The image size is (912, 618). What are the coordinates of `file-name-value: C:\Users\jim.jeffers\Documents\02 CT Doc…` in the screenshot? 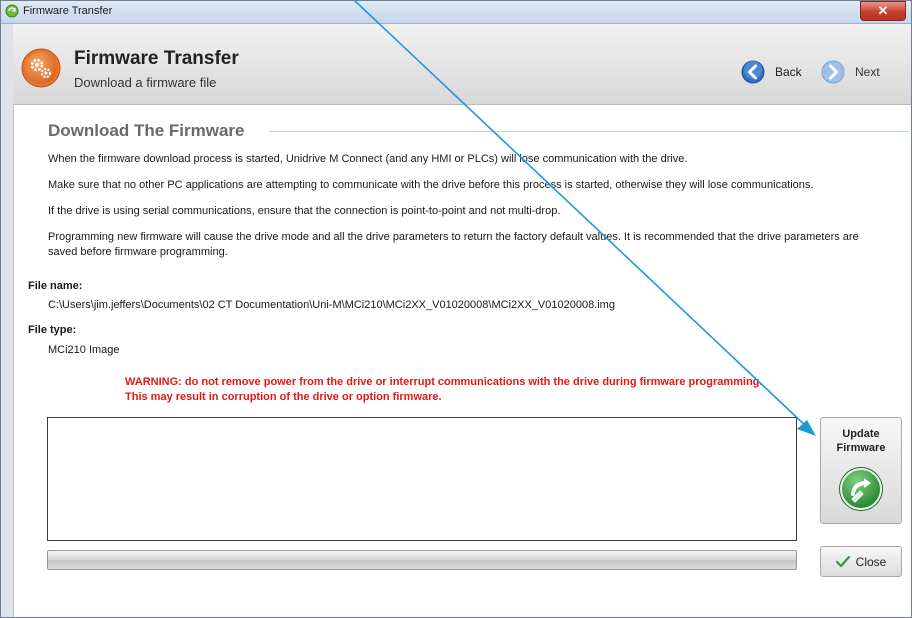 It's located at (331, 305).